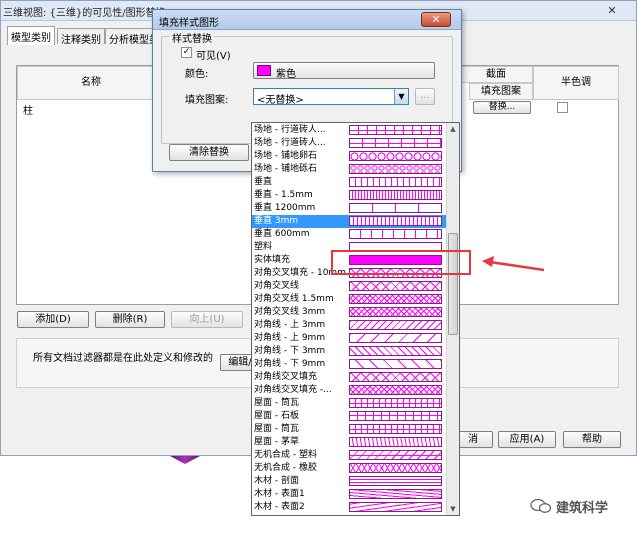  Describe the element at coordinates (562, 107) in the screenshot. I see `halftone-checkbox` at that location.